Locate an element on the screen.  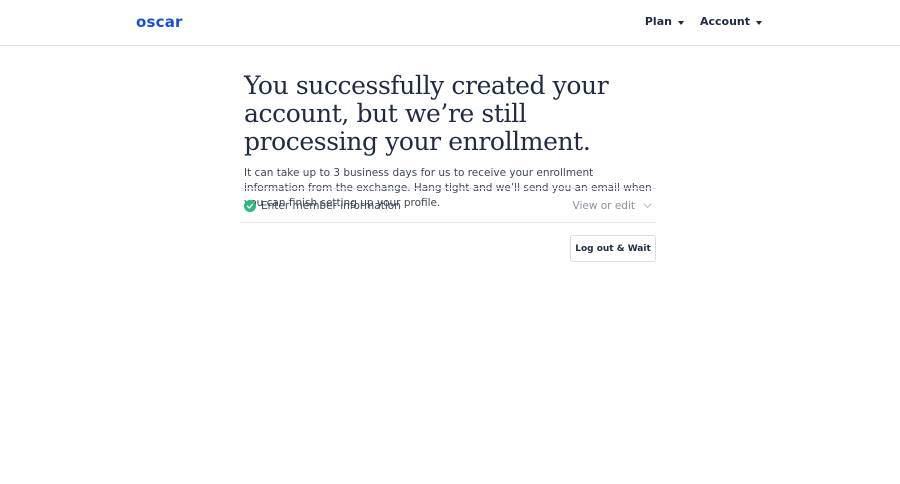
view-or-edit-link: View or edit is located at coordinates (613, 206).